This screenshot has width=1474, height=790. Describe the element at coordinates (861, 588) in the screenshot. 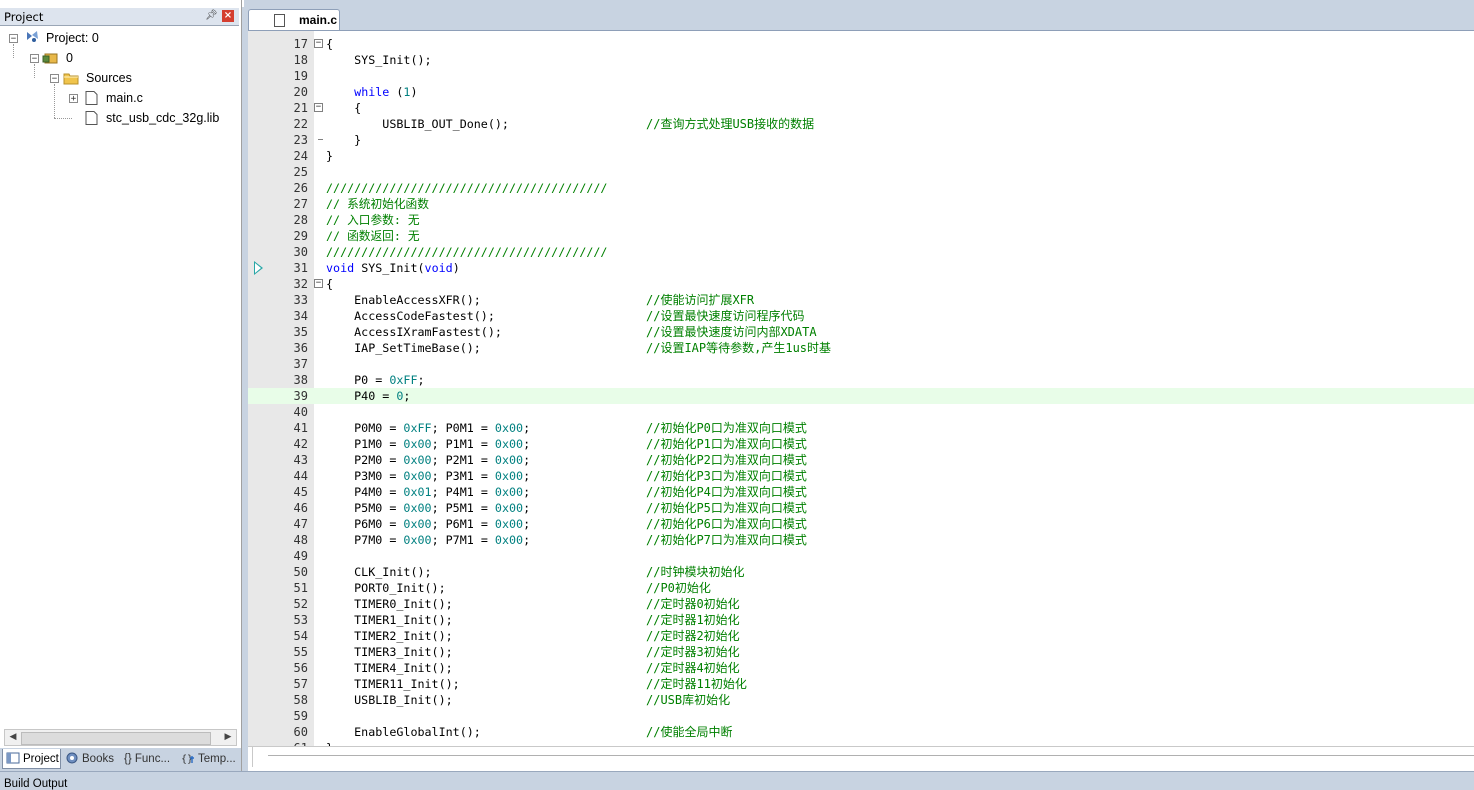

I see `code-line: 51 PORT0_Init(); //P0初始化` at that location.